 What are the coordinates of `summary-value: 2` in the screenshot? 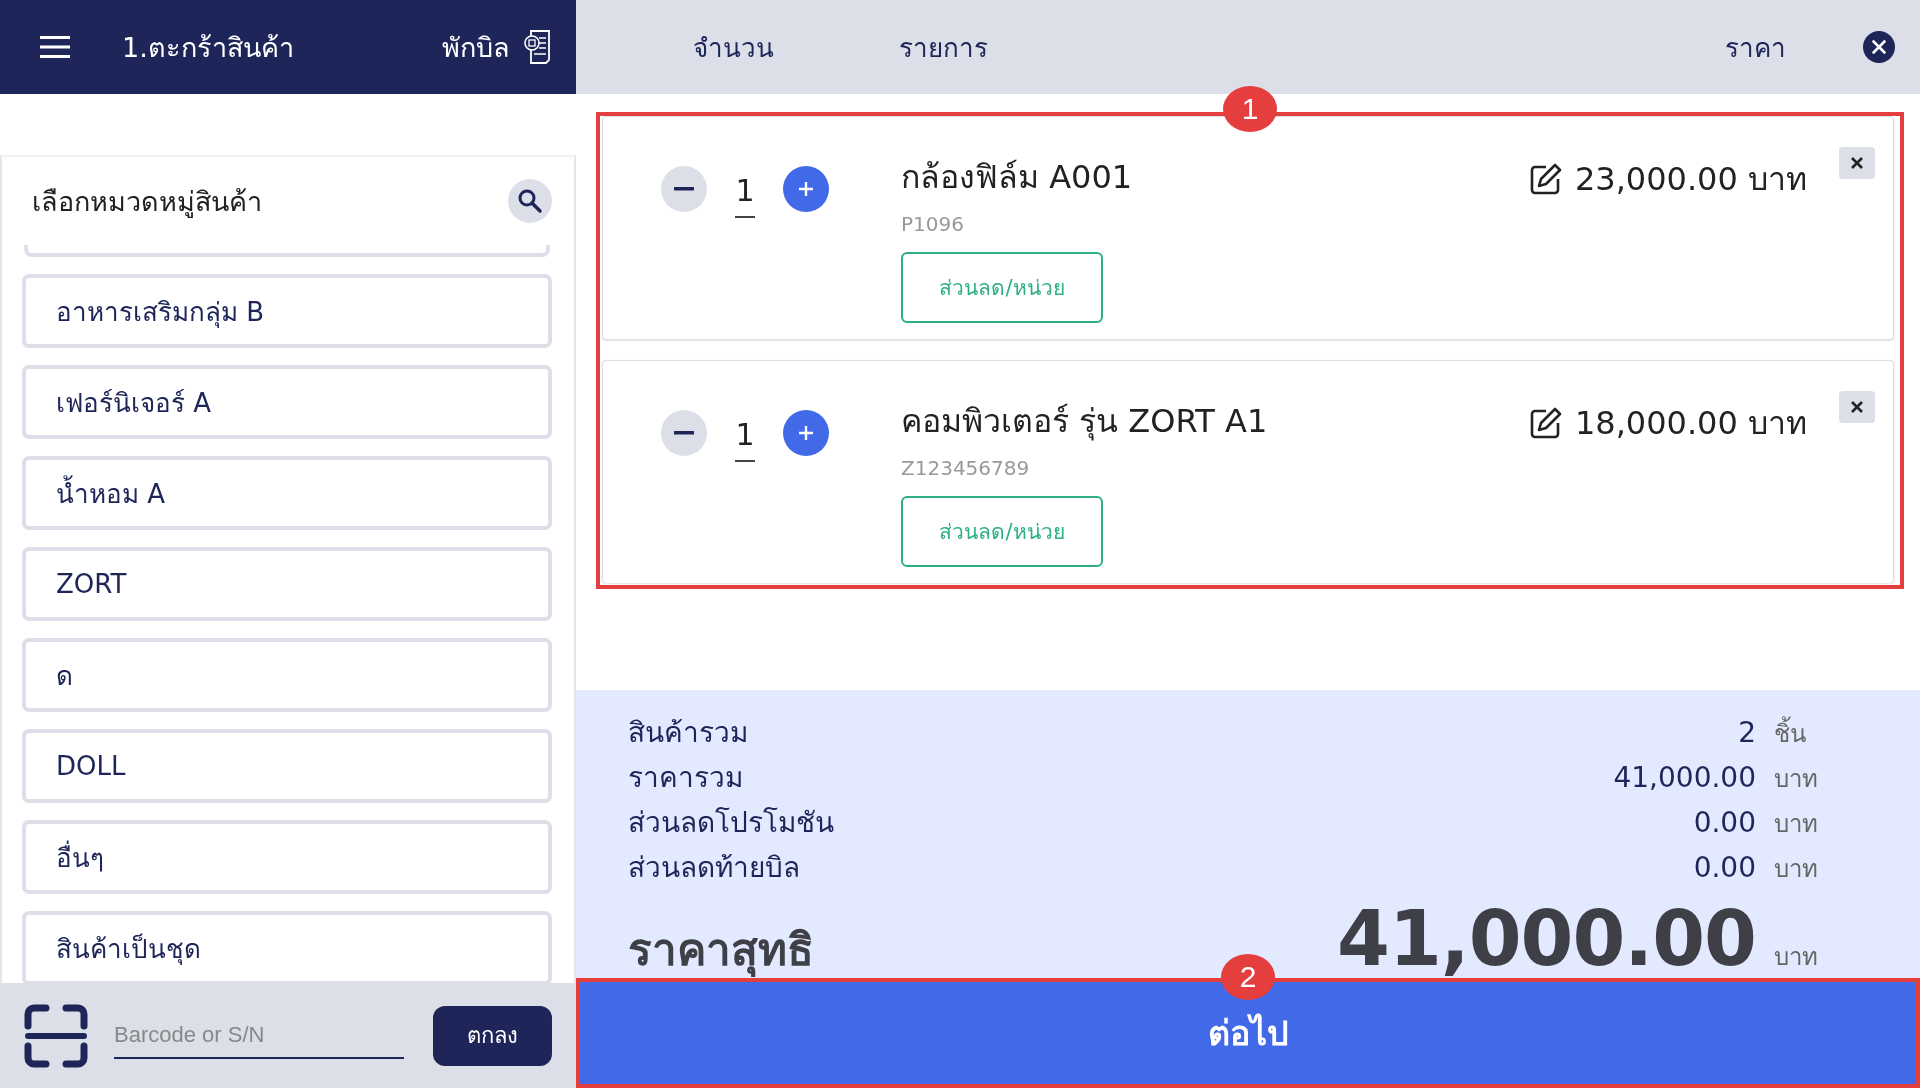 It's located at (1747, 732).